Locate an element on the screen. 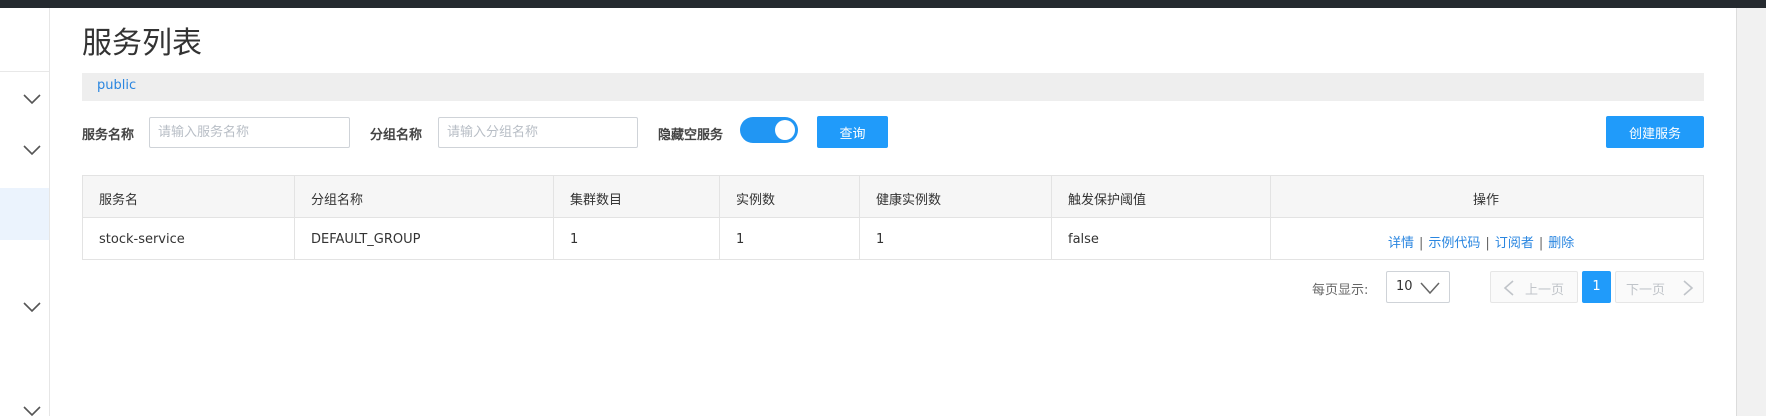 Image resolution: width=1766 pixels, height=418 pixels. column-header: 操作 is located at coordinates (1486, 200).